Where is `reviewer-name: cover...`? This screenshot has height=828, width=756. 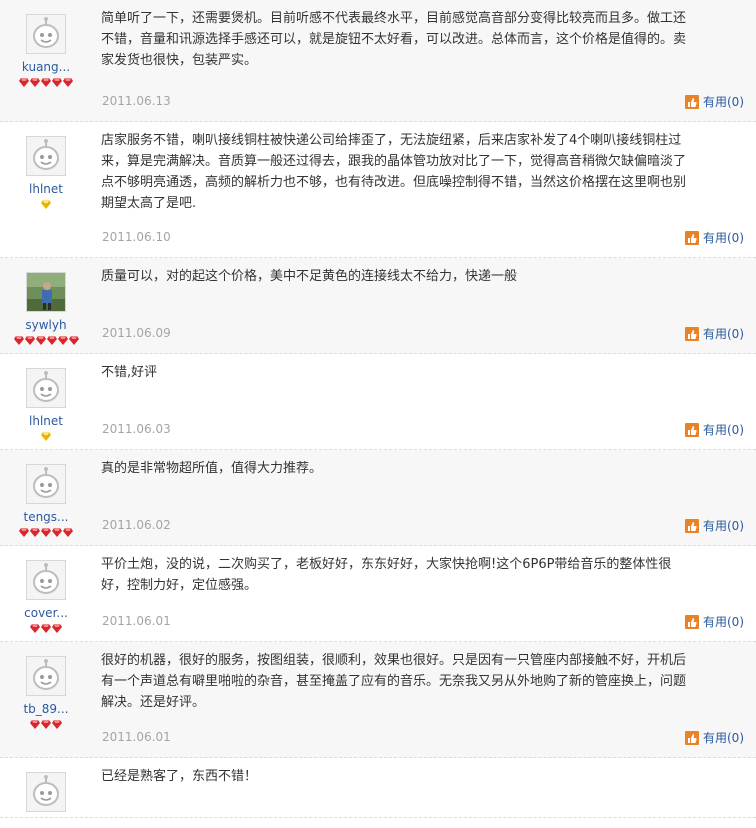
reviewer-name: cover... is located at coordinates (46, 613).